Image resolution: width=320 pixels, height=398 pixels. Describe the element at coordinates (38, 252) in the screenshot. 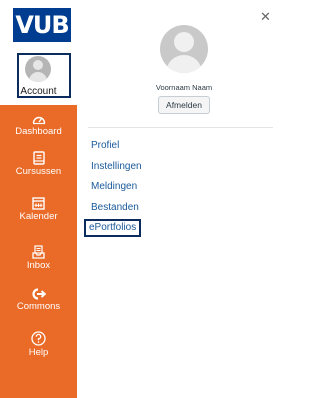

I see `inbox-icon` at that location.